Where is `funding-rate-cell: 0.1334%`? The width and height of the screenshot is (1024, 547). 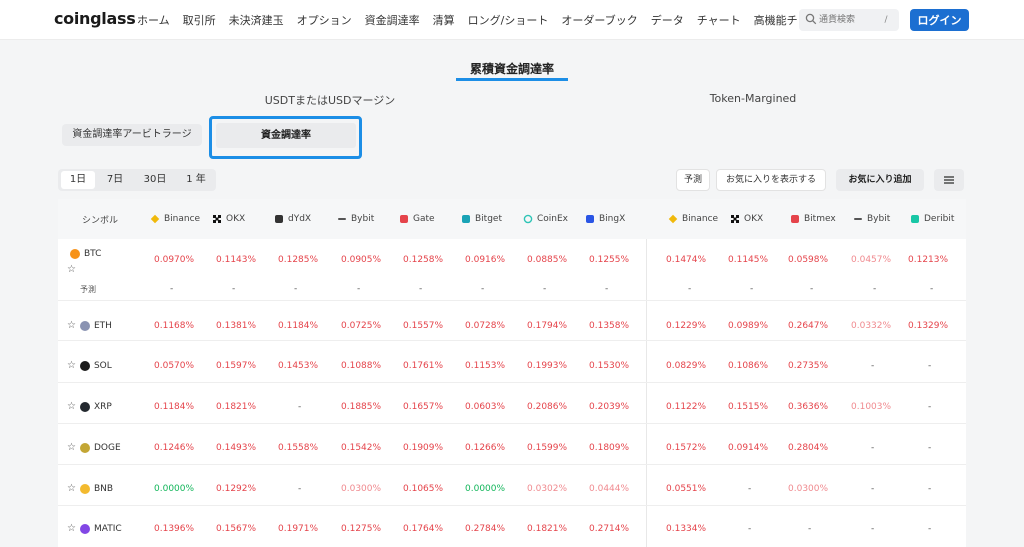
funding-rate-cell: 0.1334% is located at coordinates (686, 529).